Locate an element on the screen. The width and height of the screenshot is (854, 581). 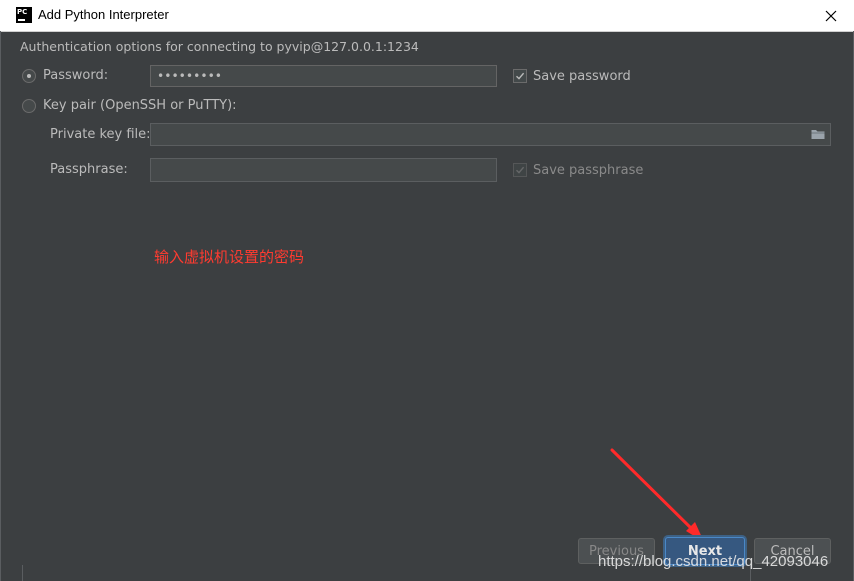
password-radio is located at coordinates (29, 76).